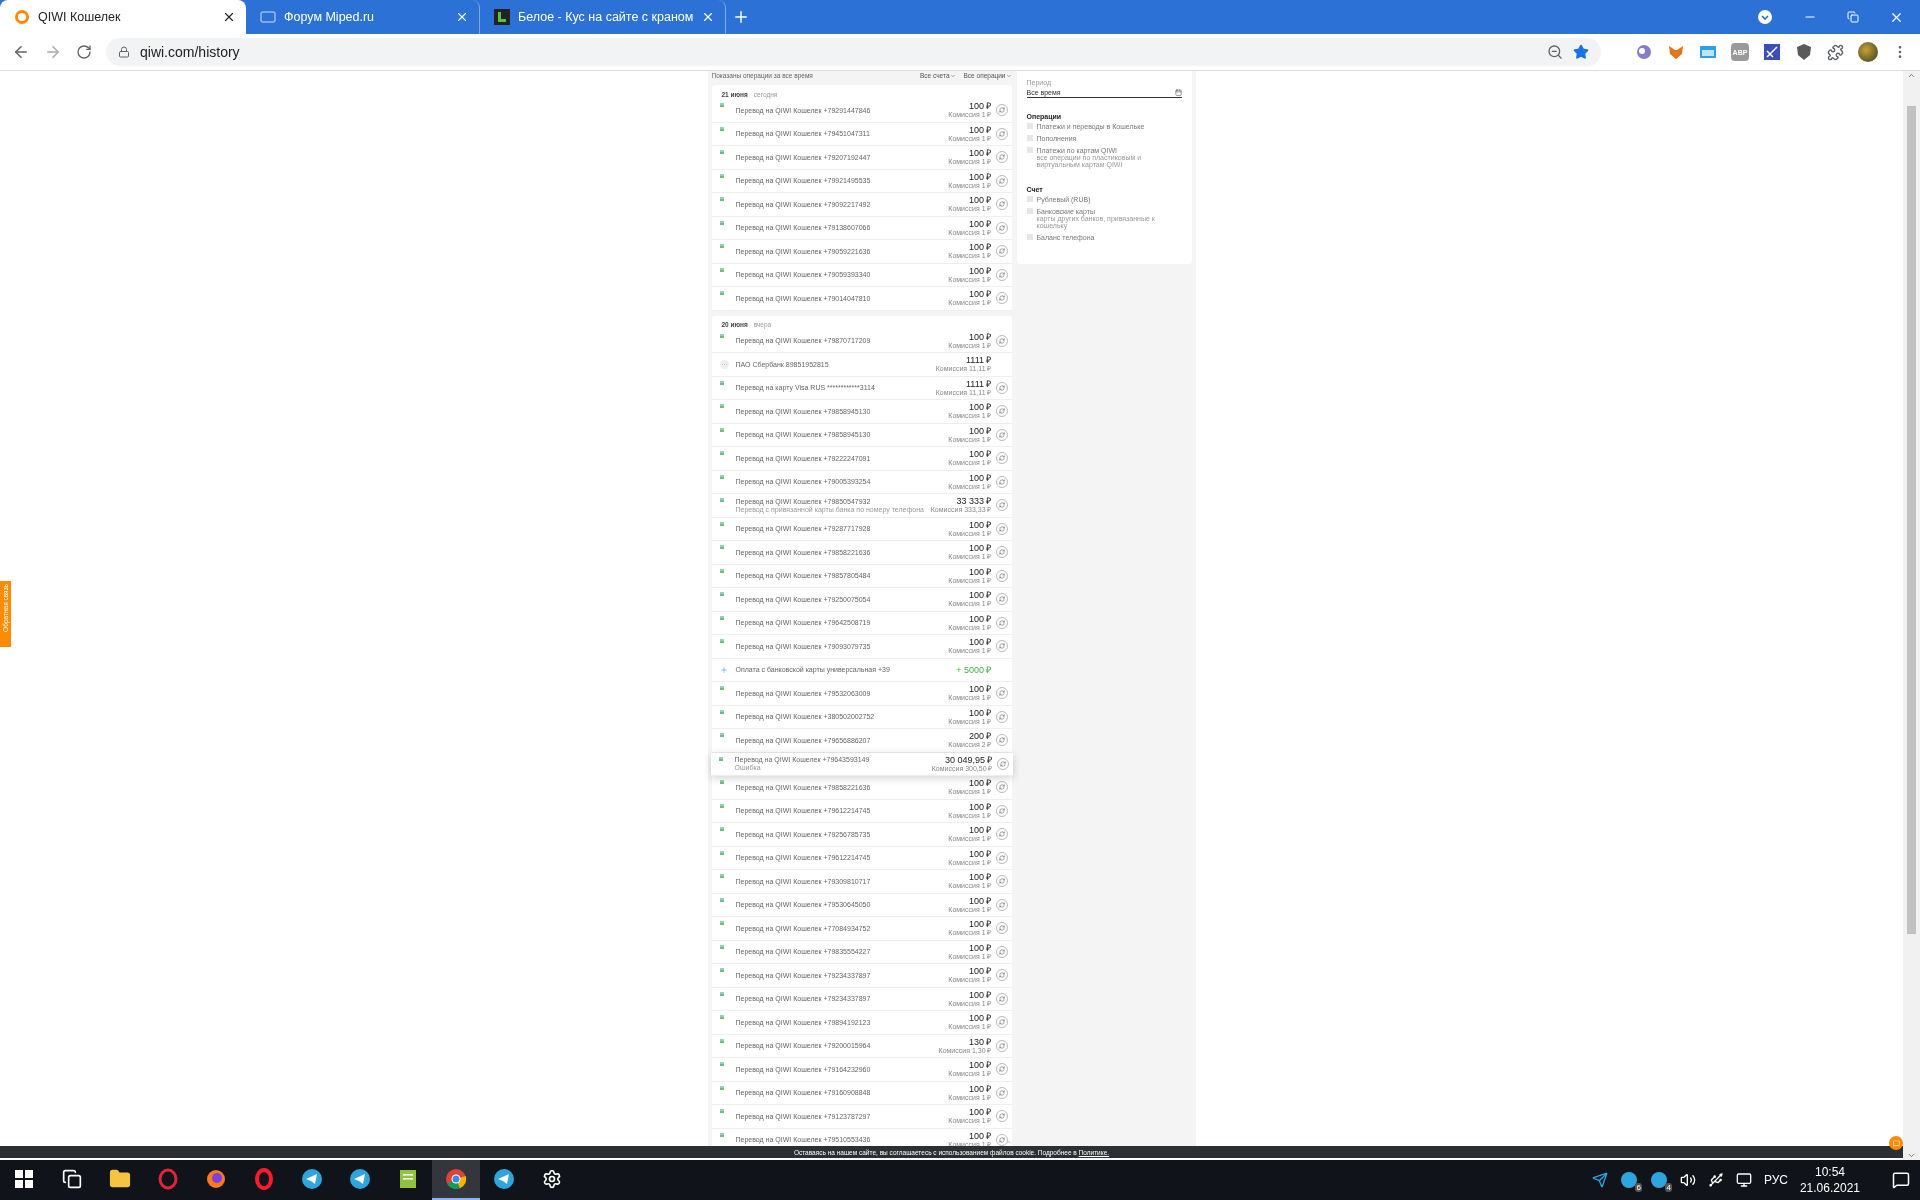 The width and height of the screenshot is (1920, 1200). I want to click on forward-button, so click(53, 52).